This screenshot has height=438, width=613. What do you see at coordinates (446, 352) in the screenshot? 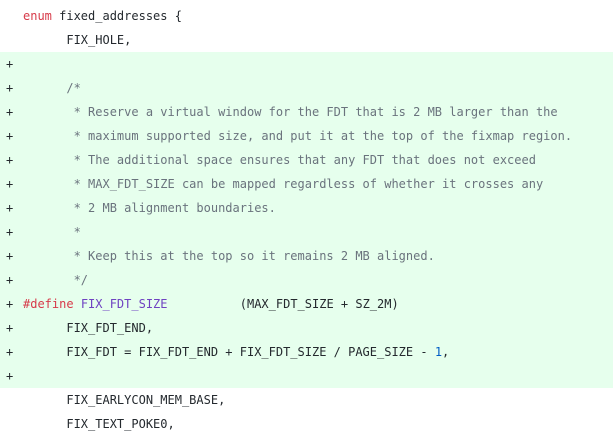
I see `code-token-plain: ,` at bounding box center [446, 352].